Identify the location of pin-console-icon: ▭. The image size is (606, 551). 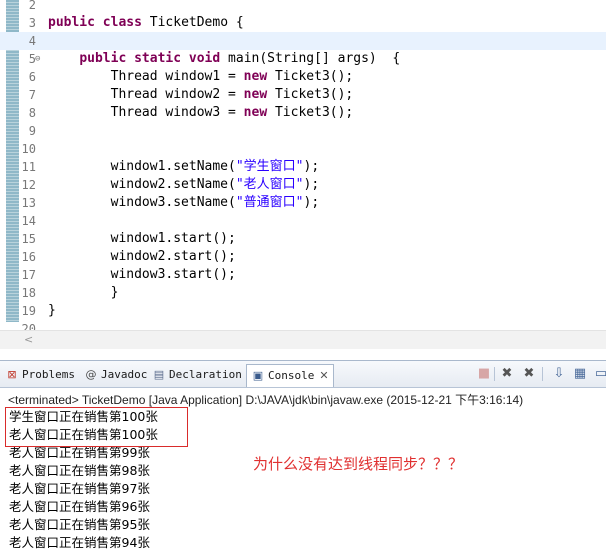
(599, 374).